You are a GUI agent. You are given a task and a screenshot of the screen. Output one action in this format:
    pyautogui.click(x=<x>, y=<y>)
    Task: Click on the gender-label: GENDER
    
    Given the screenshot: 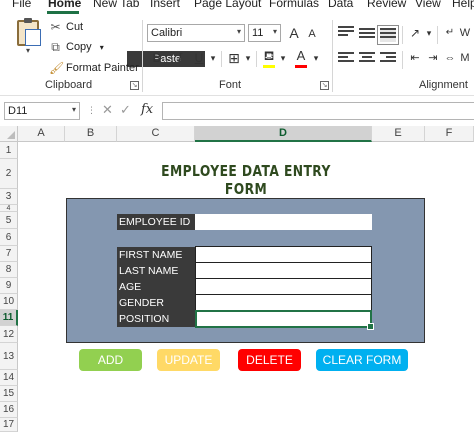 What is the action you would take?
    pyautogui.click(x=156, y=303)
    